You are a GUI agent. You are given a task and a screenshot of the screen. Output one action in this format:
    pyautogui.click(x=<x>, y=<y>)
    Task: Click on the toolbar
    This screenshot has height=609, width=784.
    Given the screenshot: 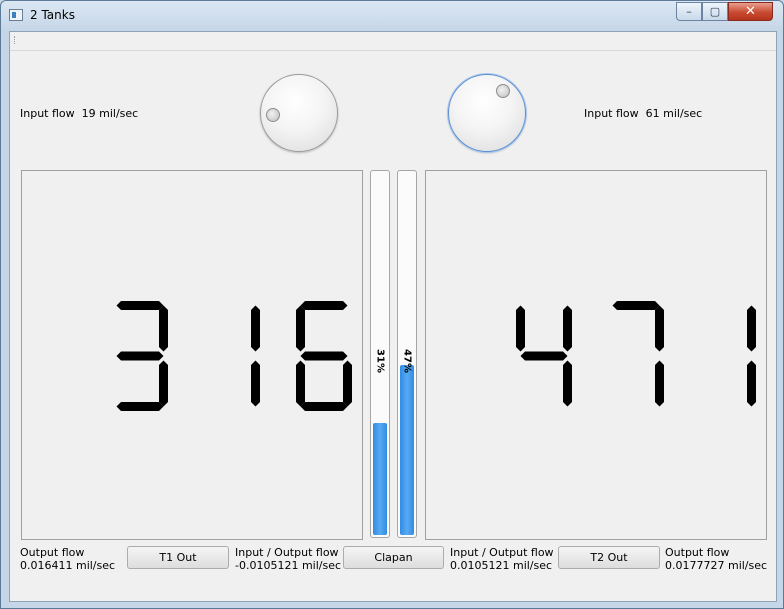 What is the action you would take?
    pyautogui.click(x=393, y=41)
    